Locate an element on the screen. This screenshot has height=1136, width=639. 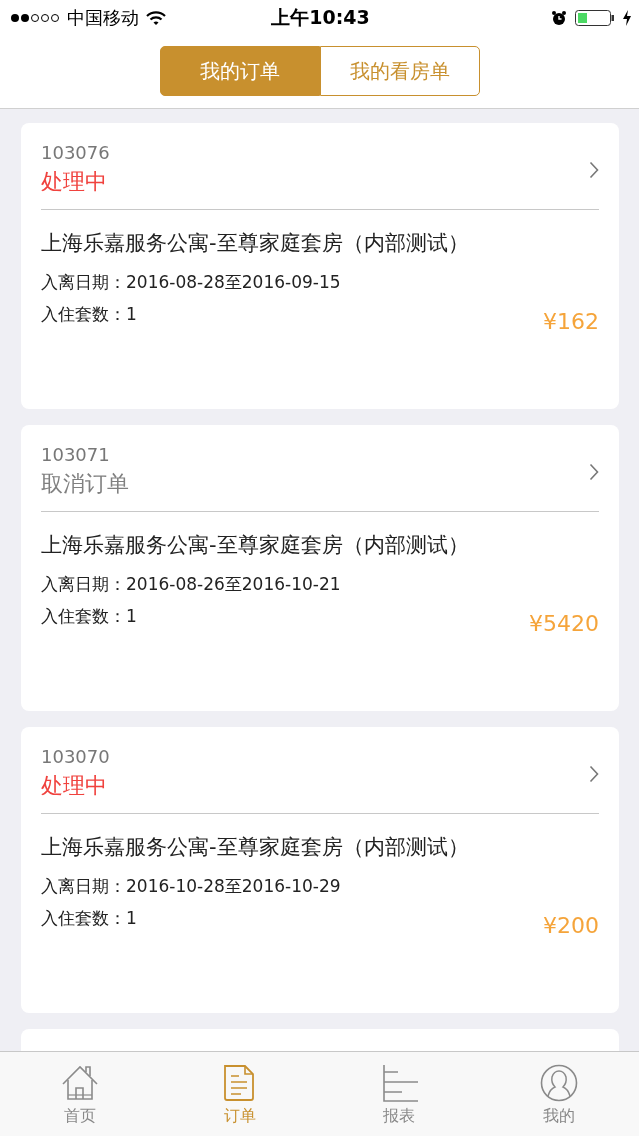
segment-tab: 我的订单 is located at coordinates (239, 71).